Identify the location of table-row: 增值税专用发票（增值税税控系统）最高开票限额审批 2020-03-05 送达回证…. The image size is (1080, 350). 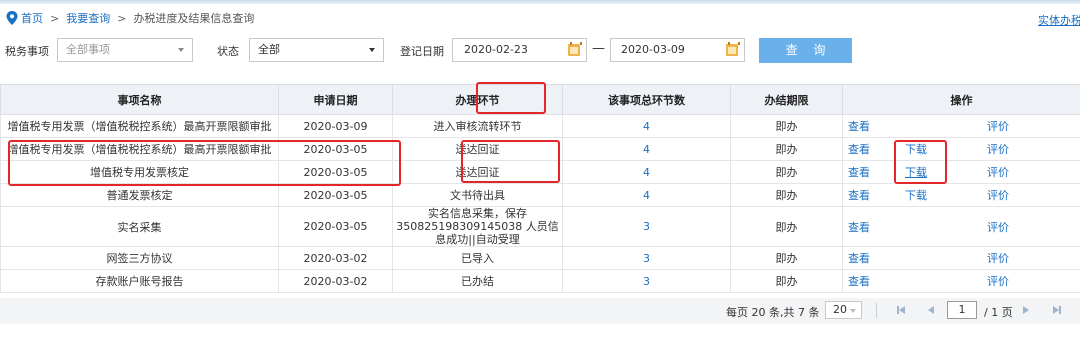
(540, 149).